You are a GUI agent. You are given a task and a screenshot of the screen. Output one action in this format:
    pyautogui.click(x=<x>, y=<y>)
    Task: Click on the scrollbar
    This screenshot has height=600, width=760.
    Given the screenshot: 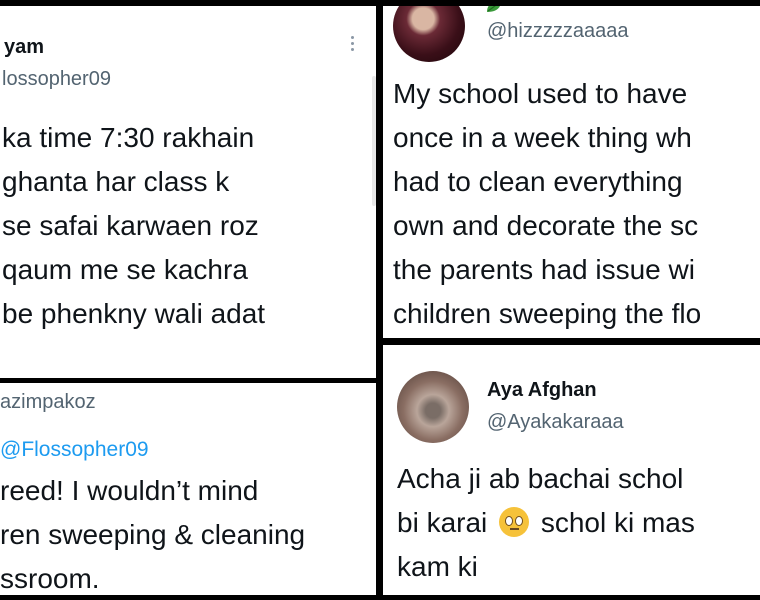 What is the action you would take?
    pyautogui.click(x=374, y=141)
    